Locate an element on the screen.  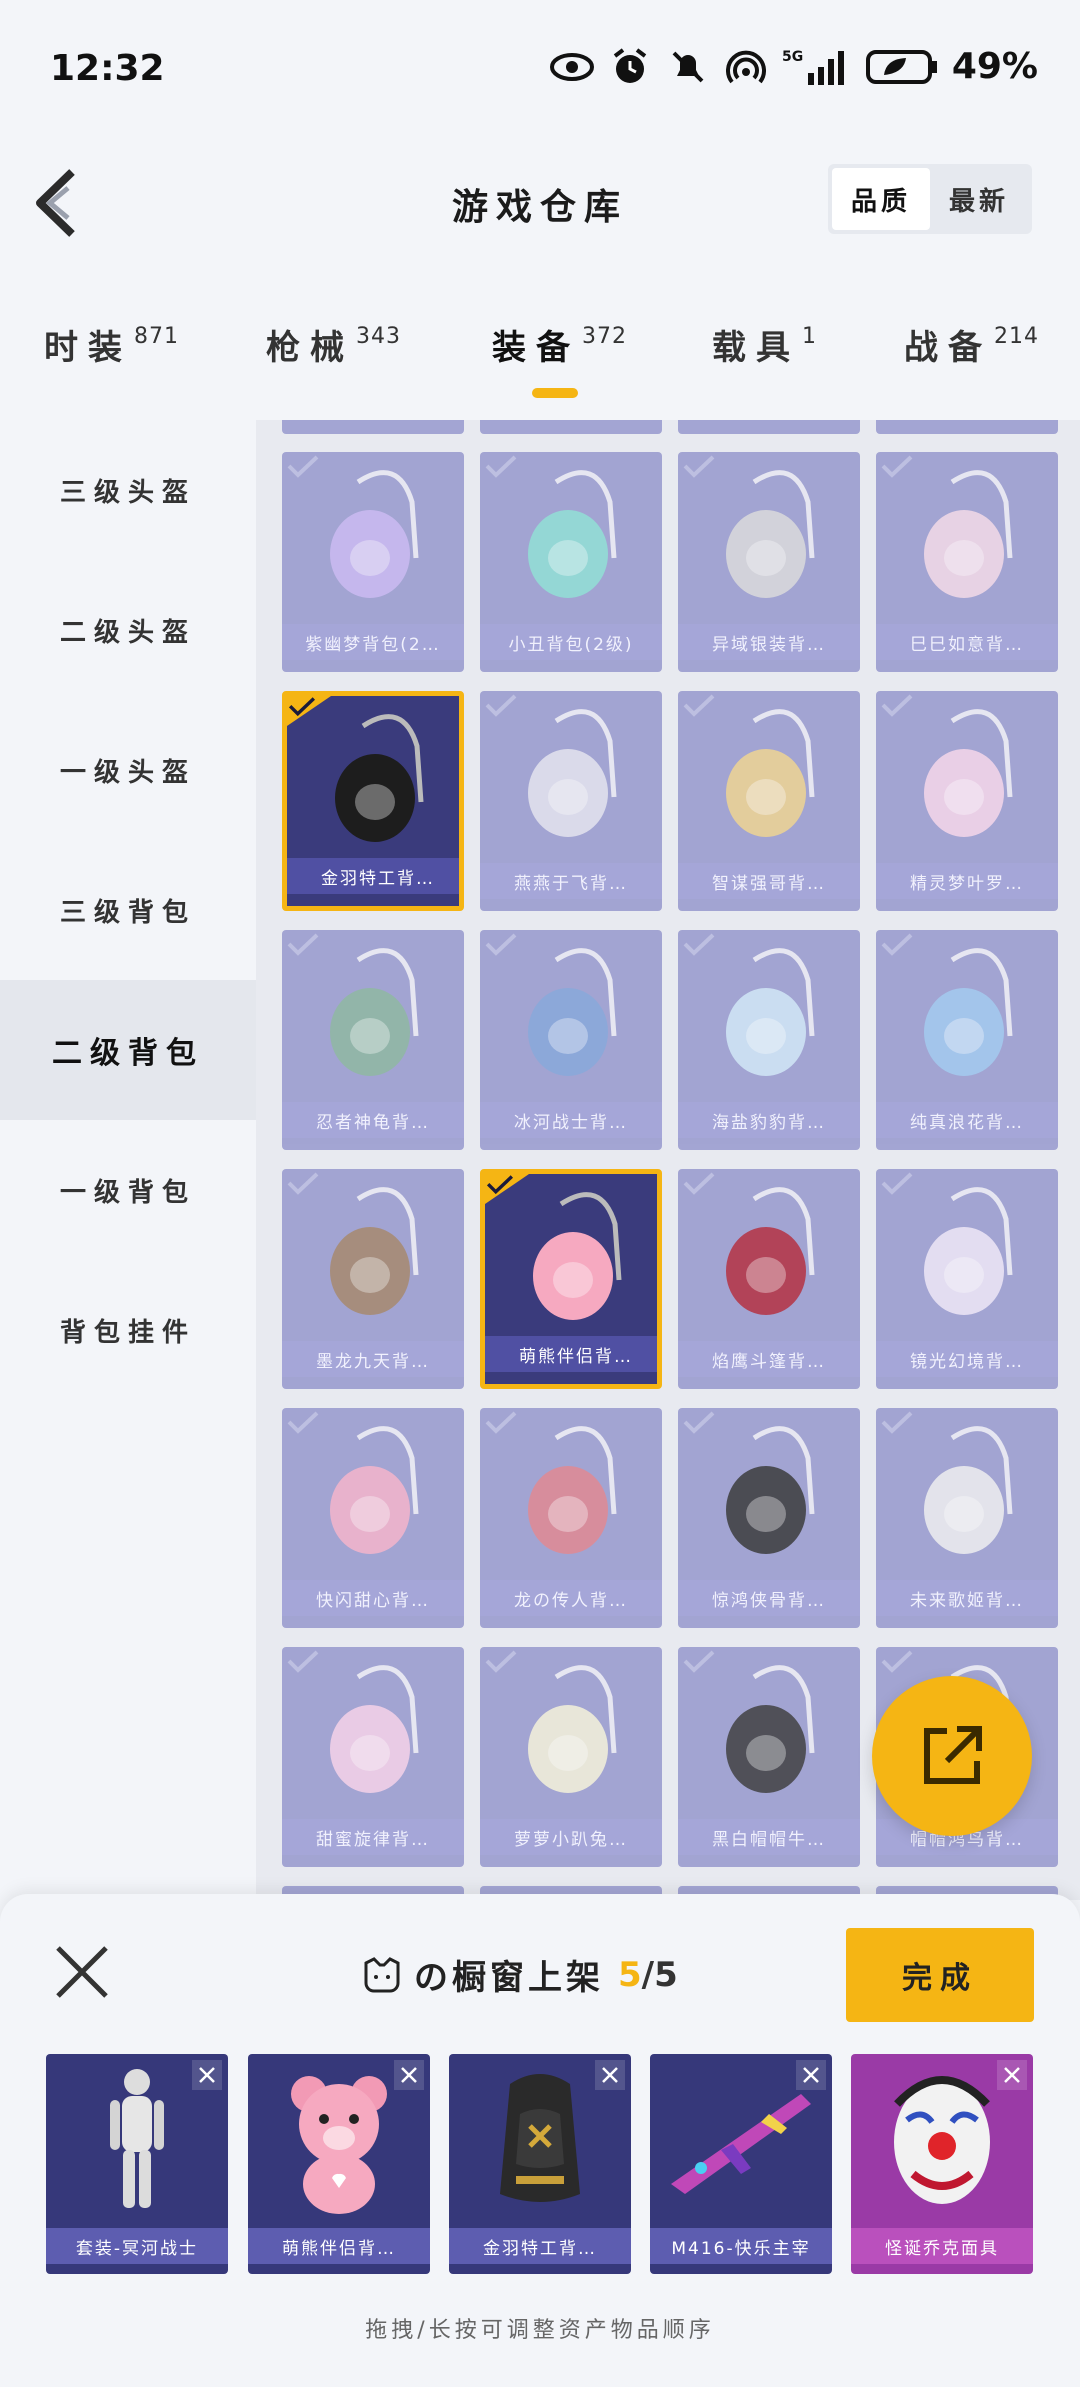
sidebar-item-backpack-charm: 背包挂件 is located at coordinates (128, 1330).